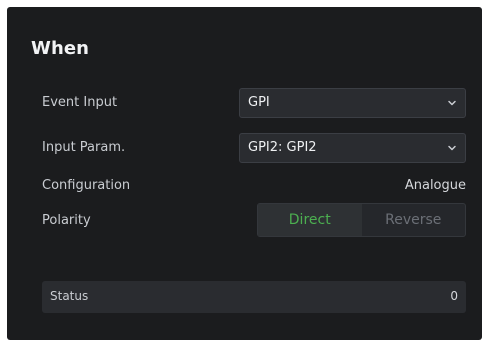 The width and height of the screenshot is (490, 347). Describe the element at coordinates (259, 102) in the screenshot. I see `event-input-value: GPI` at that location.